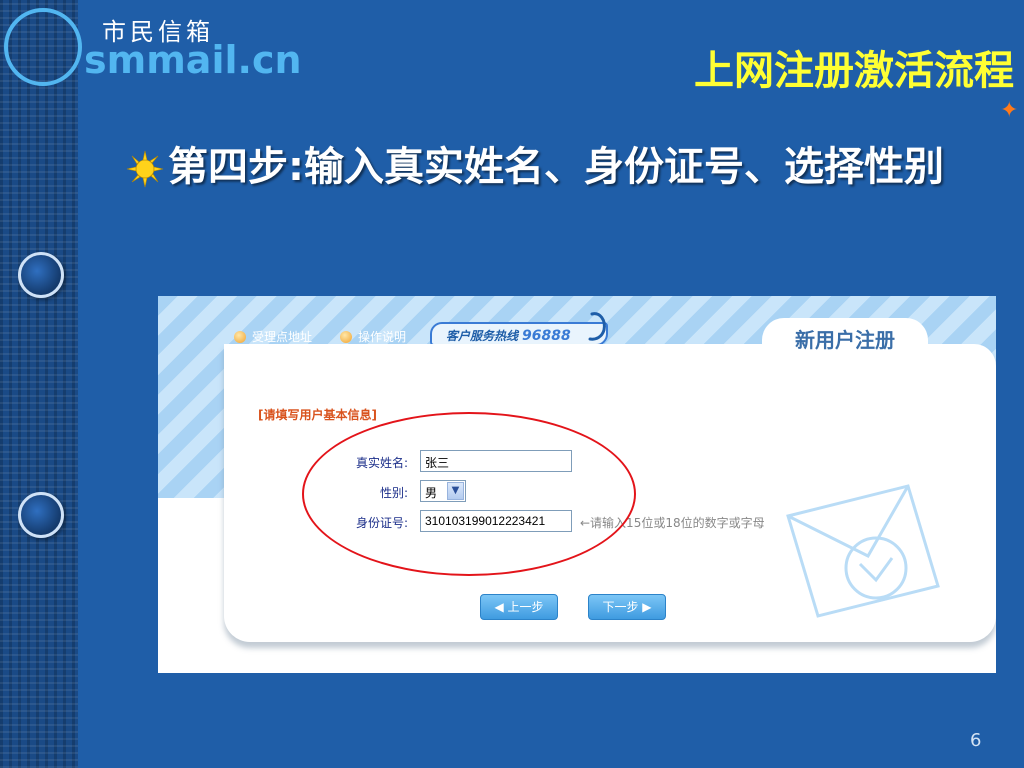 This screenshot has width=1024, height=768. I want to click on phone-icon, so click(597, 326).